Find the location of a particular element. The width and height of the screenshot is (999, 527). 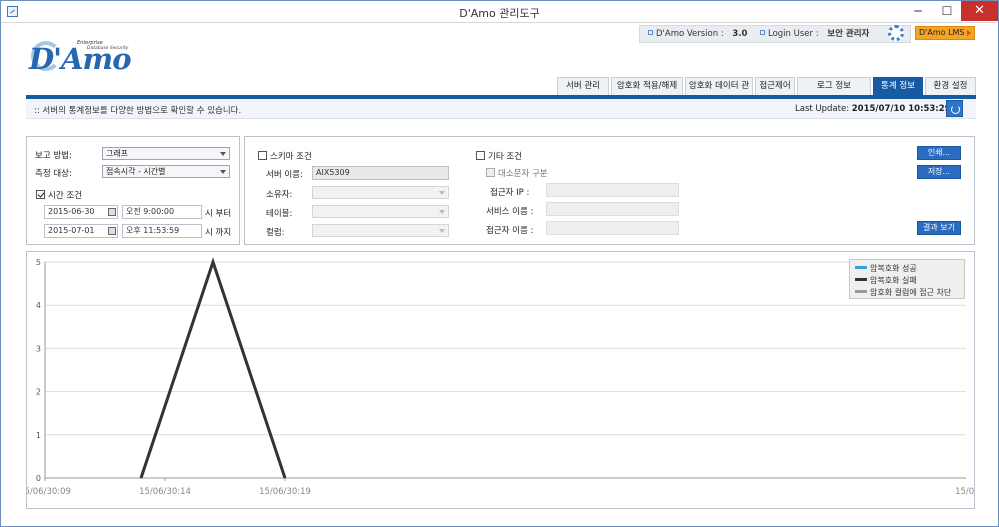

x-tick-label: 15/06/30:19 is located at coordinates (285, 492).